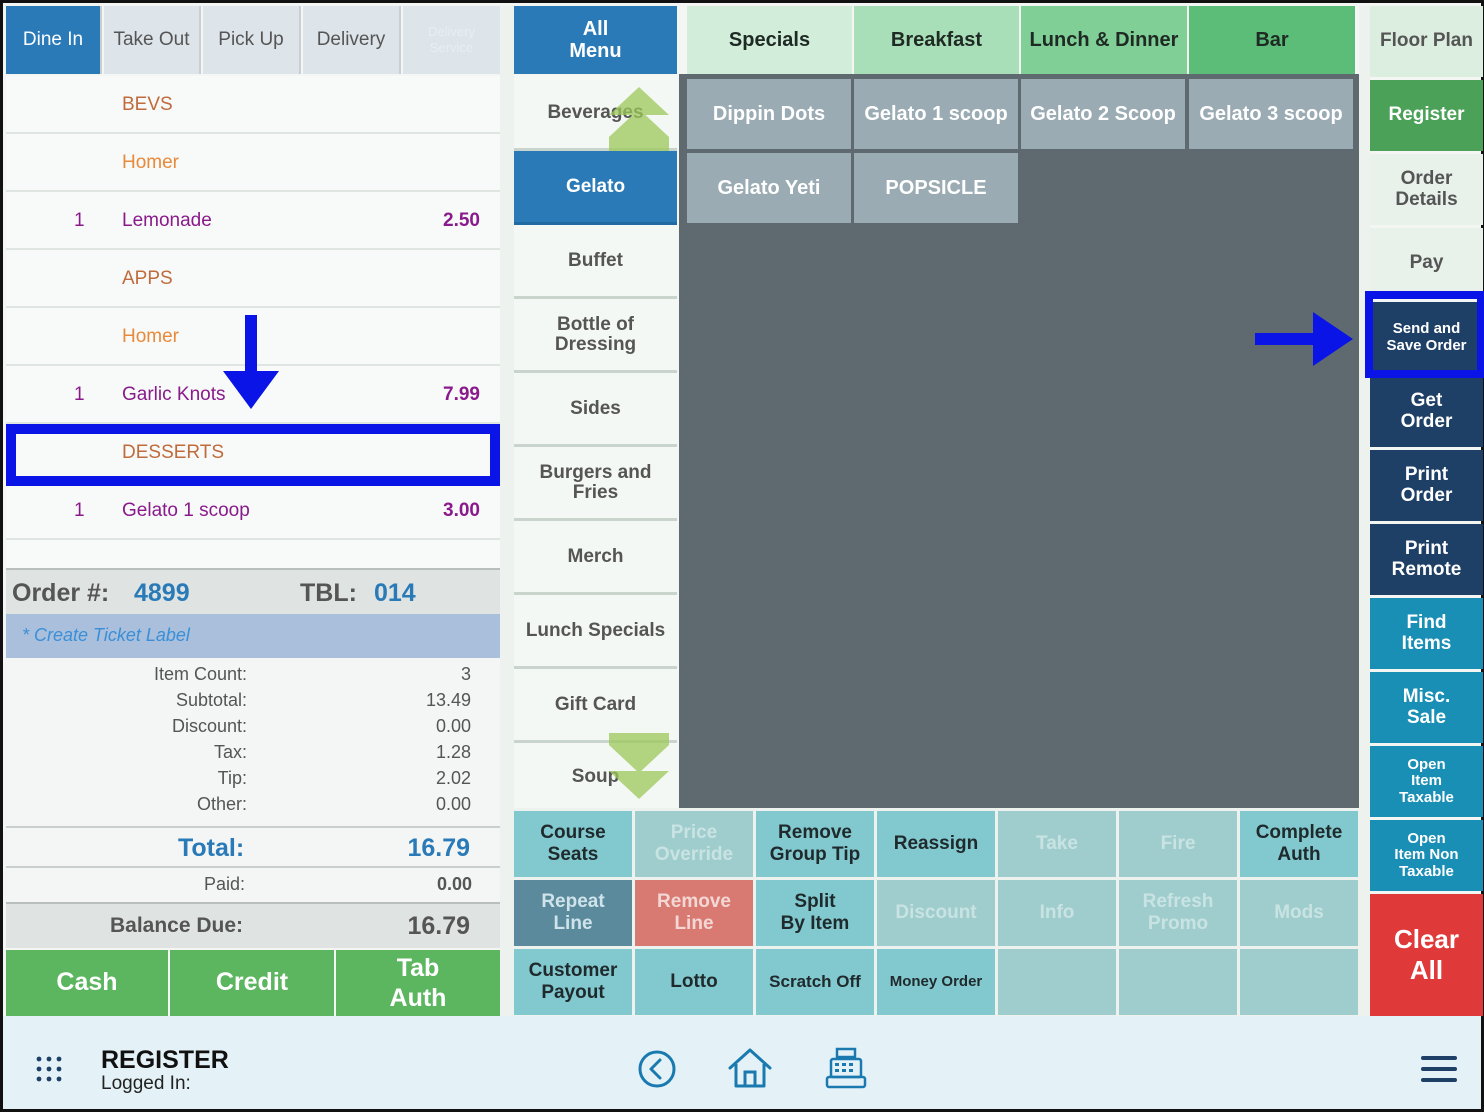 This screenshot has width=1484, height=1112. What do you see at coordinates (1103, 114) in the screenshot?
I see `item-gelato-2-scoop: Gelato 2 Scoop` at bounding box center [1103, 114].